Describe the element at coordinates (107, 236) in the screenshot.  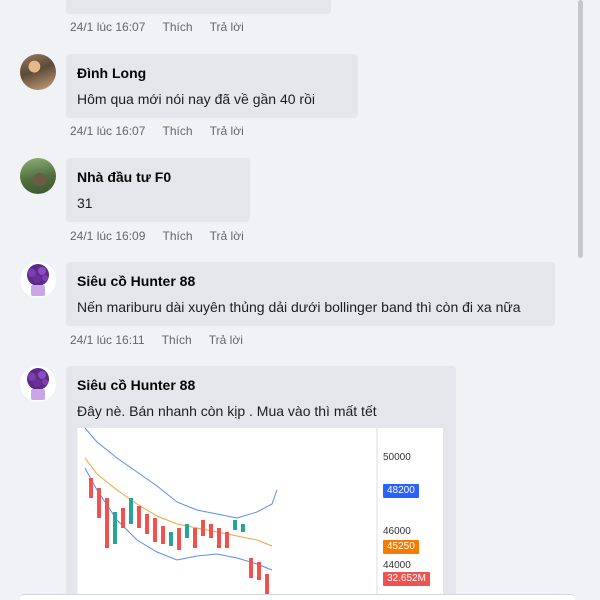
I see `comment-time: 24/1 lúc 16:09` at that location.